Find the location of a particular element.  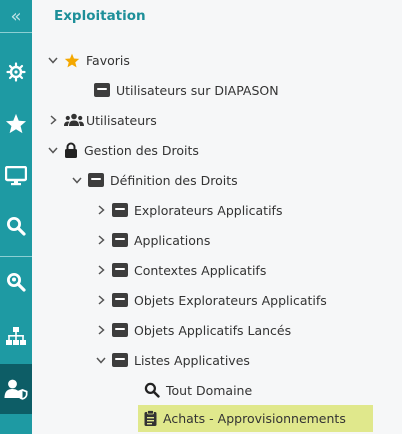

tree-node-listes-applicatives: Listes Applicatives is located at coordinates (172, 360).